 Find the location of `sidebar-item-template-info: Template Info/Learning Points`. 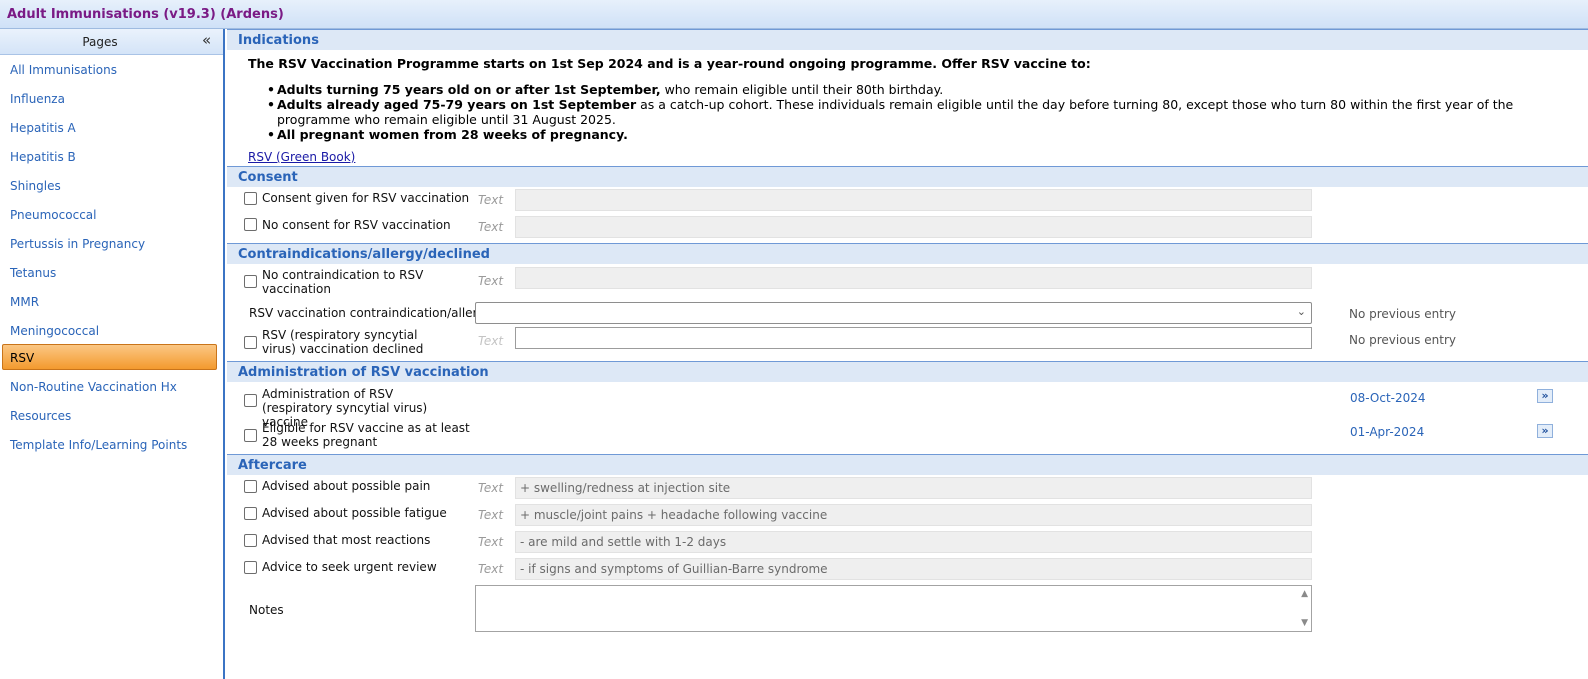

sidebar-item-template-info: Template Info/Learning Points is located at coordinates (109, 445).